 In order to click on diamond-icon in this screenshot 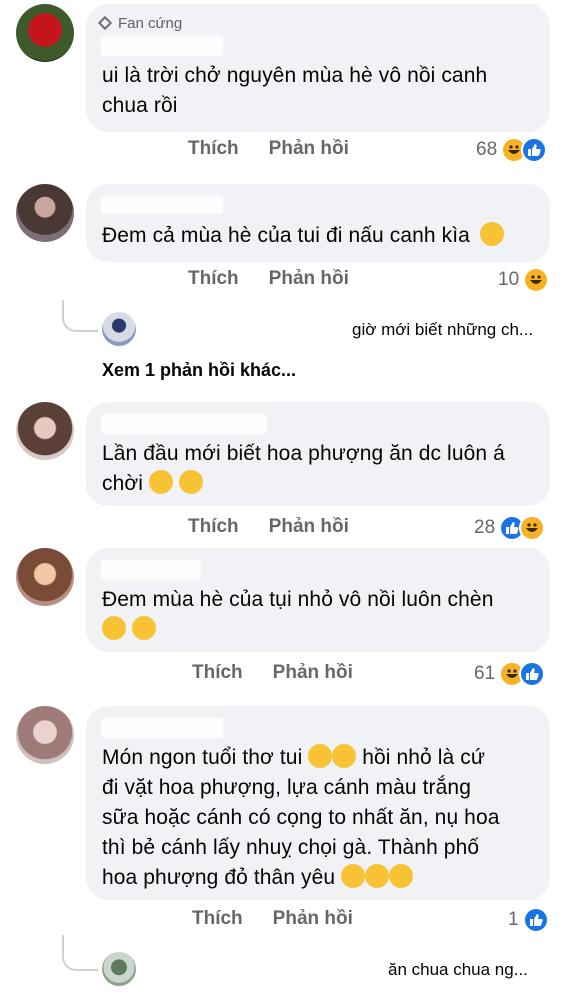, I will do `click(105, 23)`.